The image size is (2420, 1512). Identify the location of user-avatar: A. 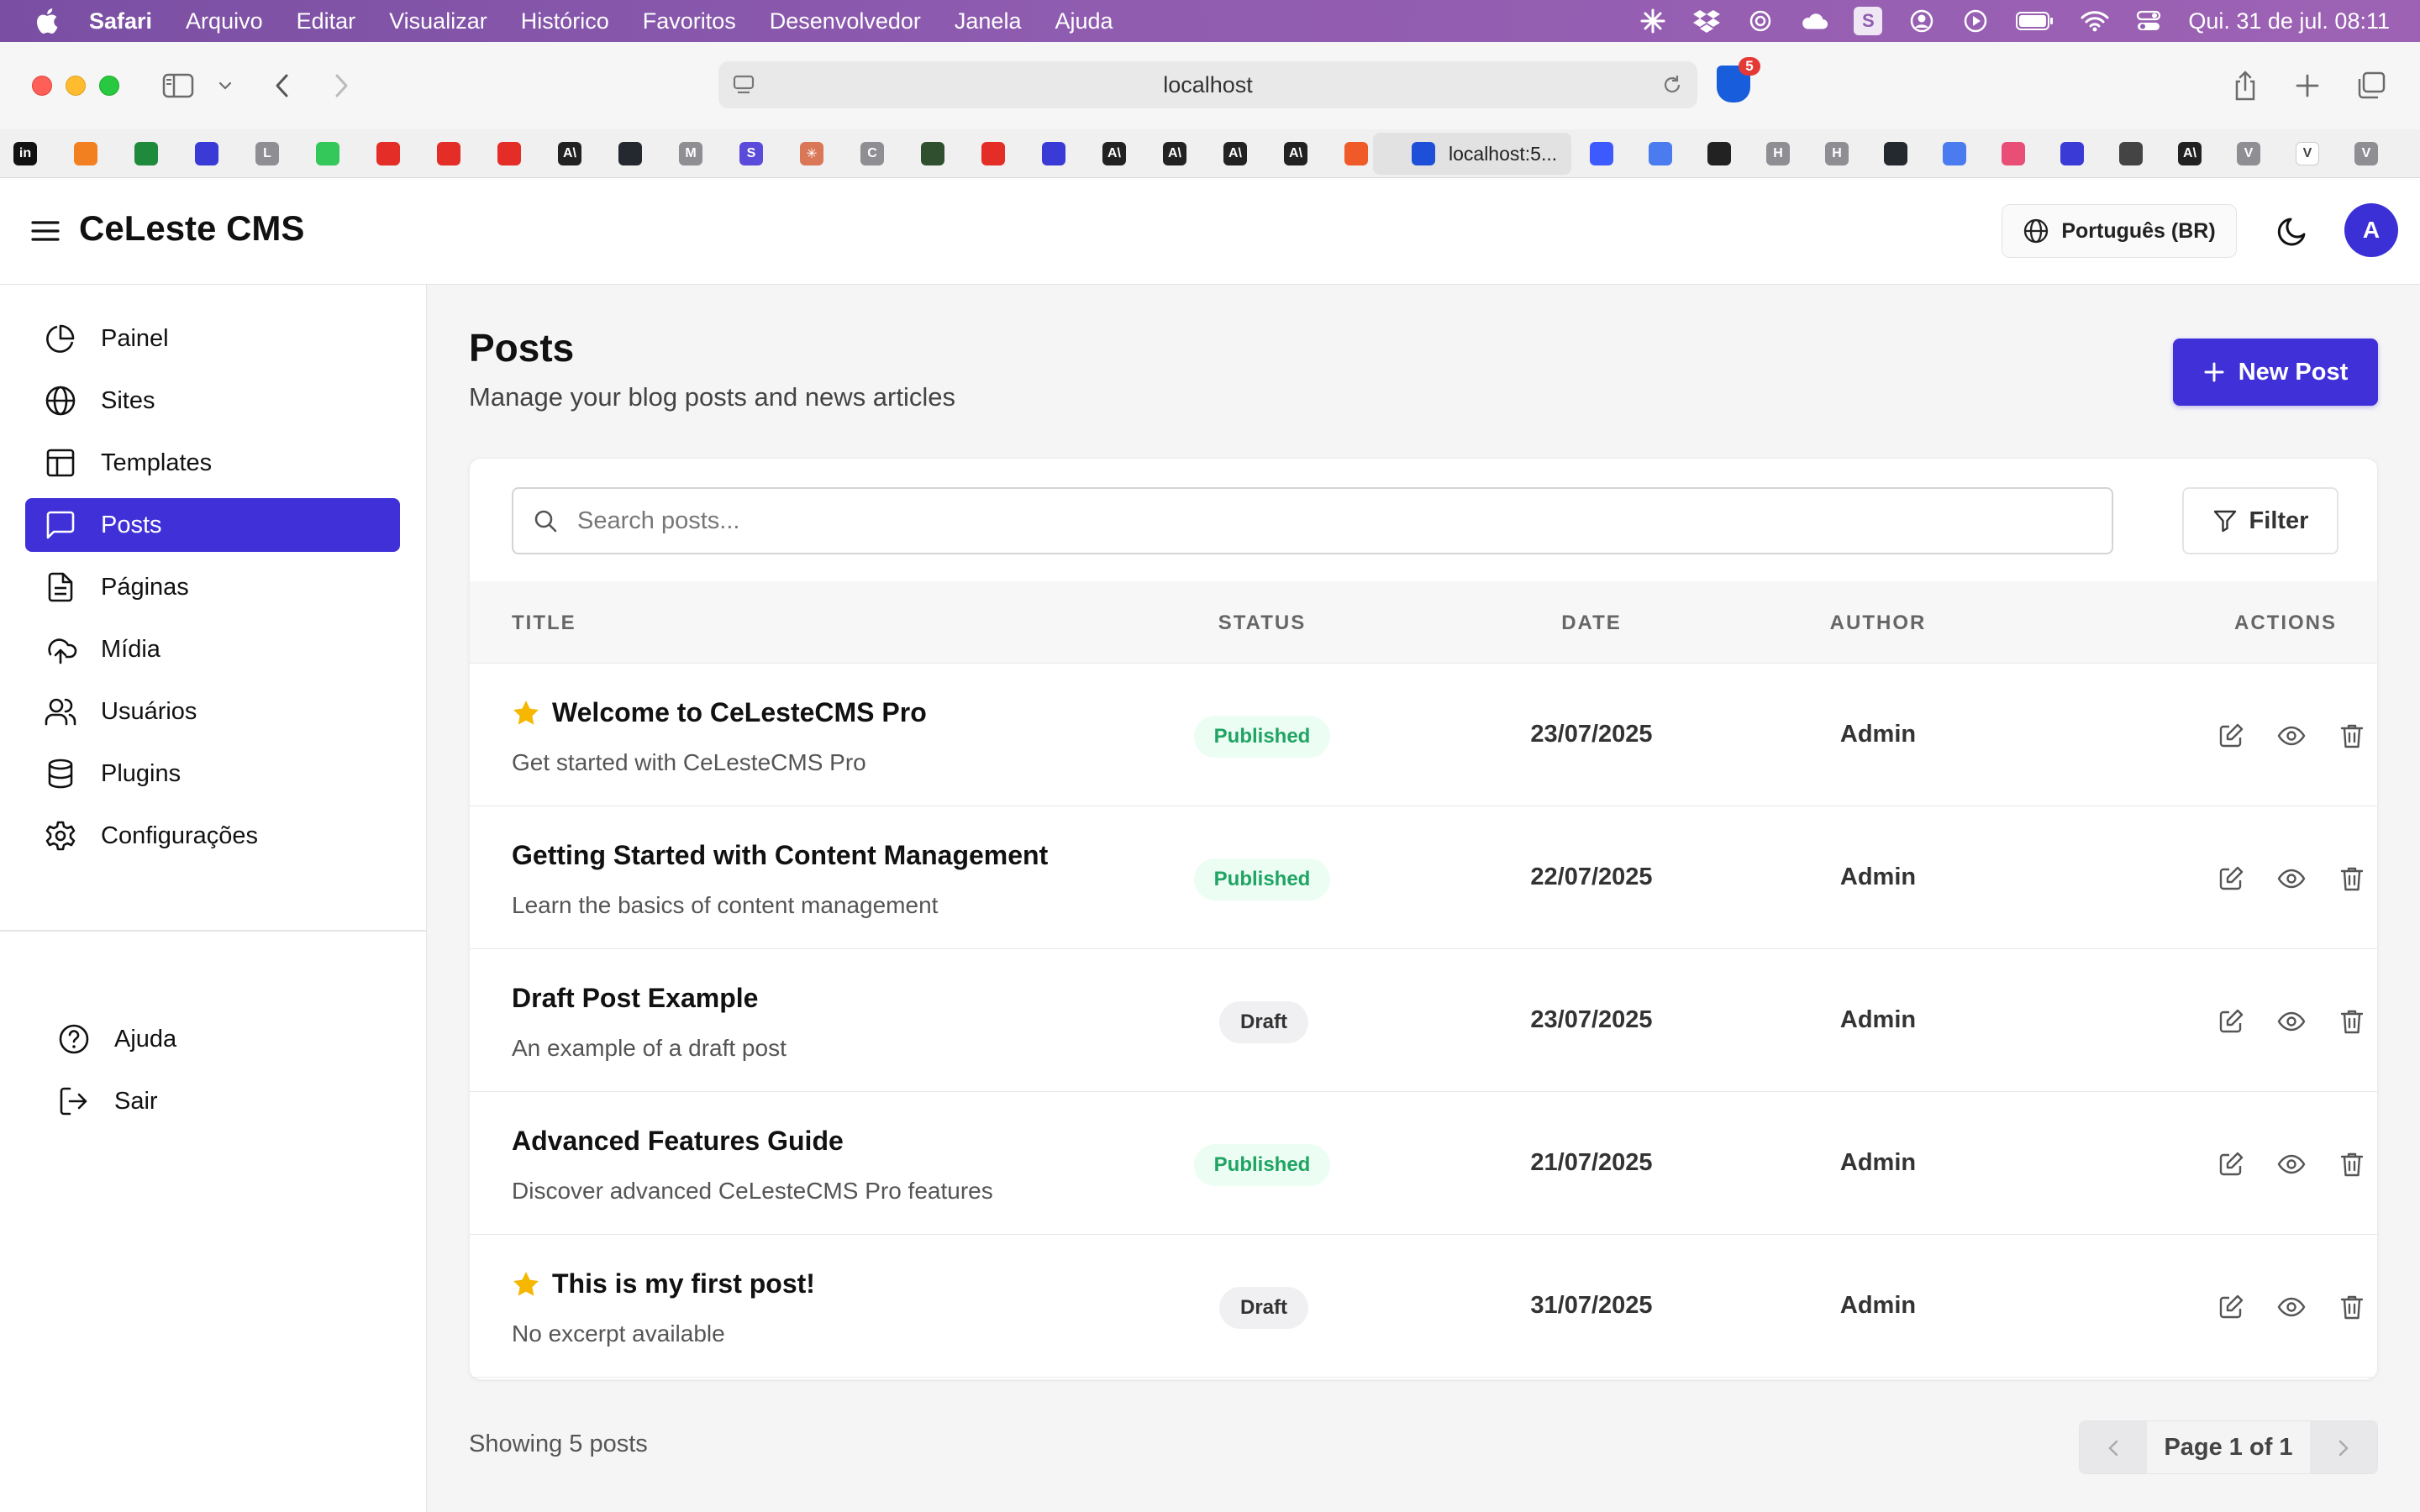
(2371, 230).